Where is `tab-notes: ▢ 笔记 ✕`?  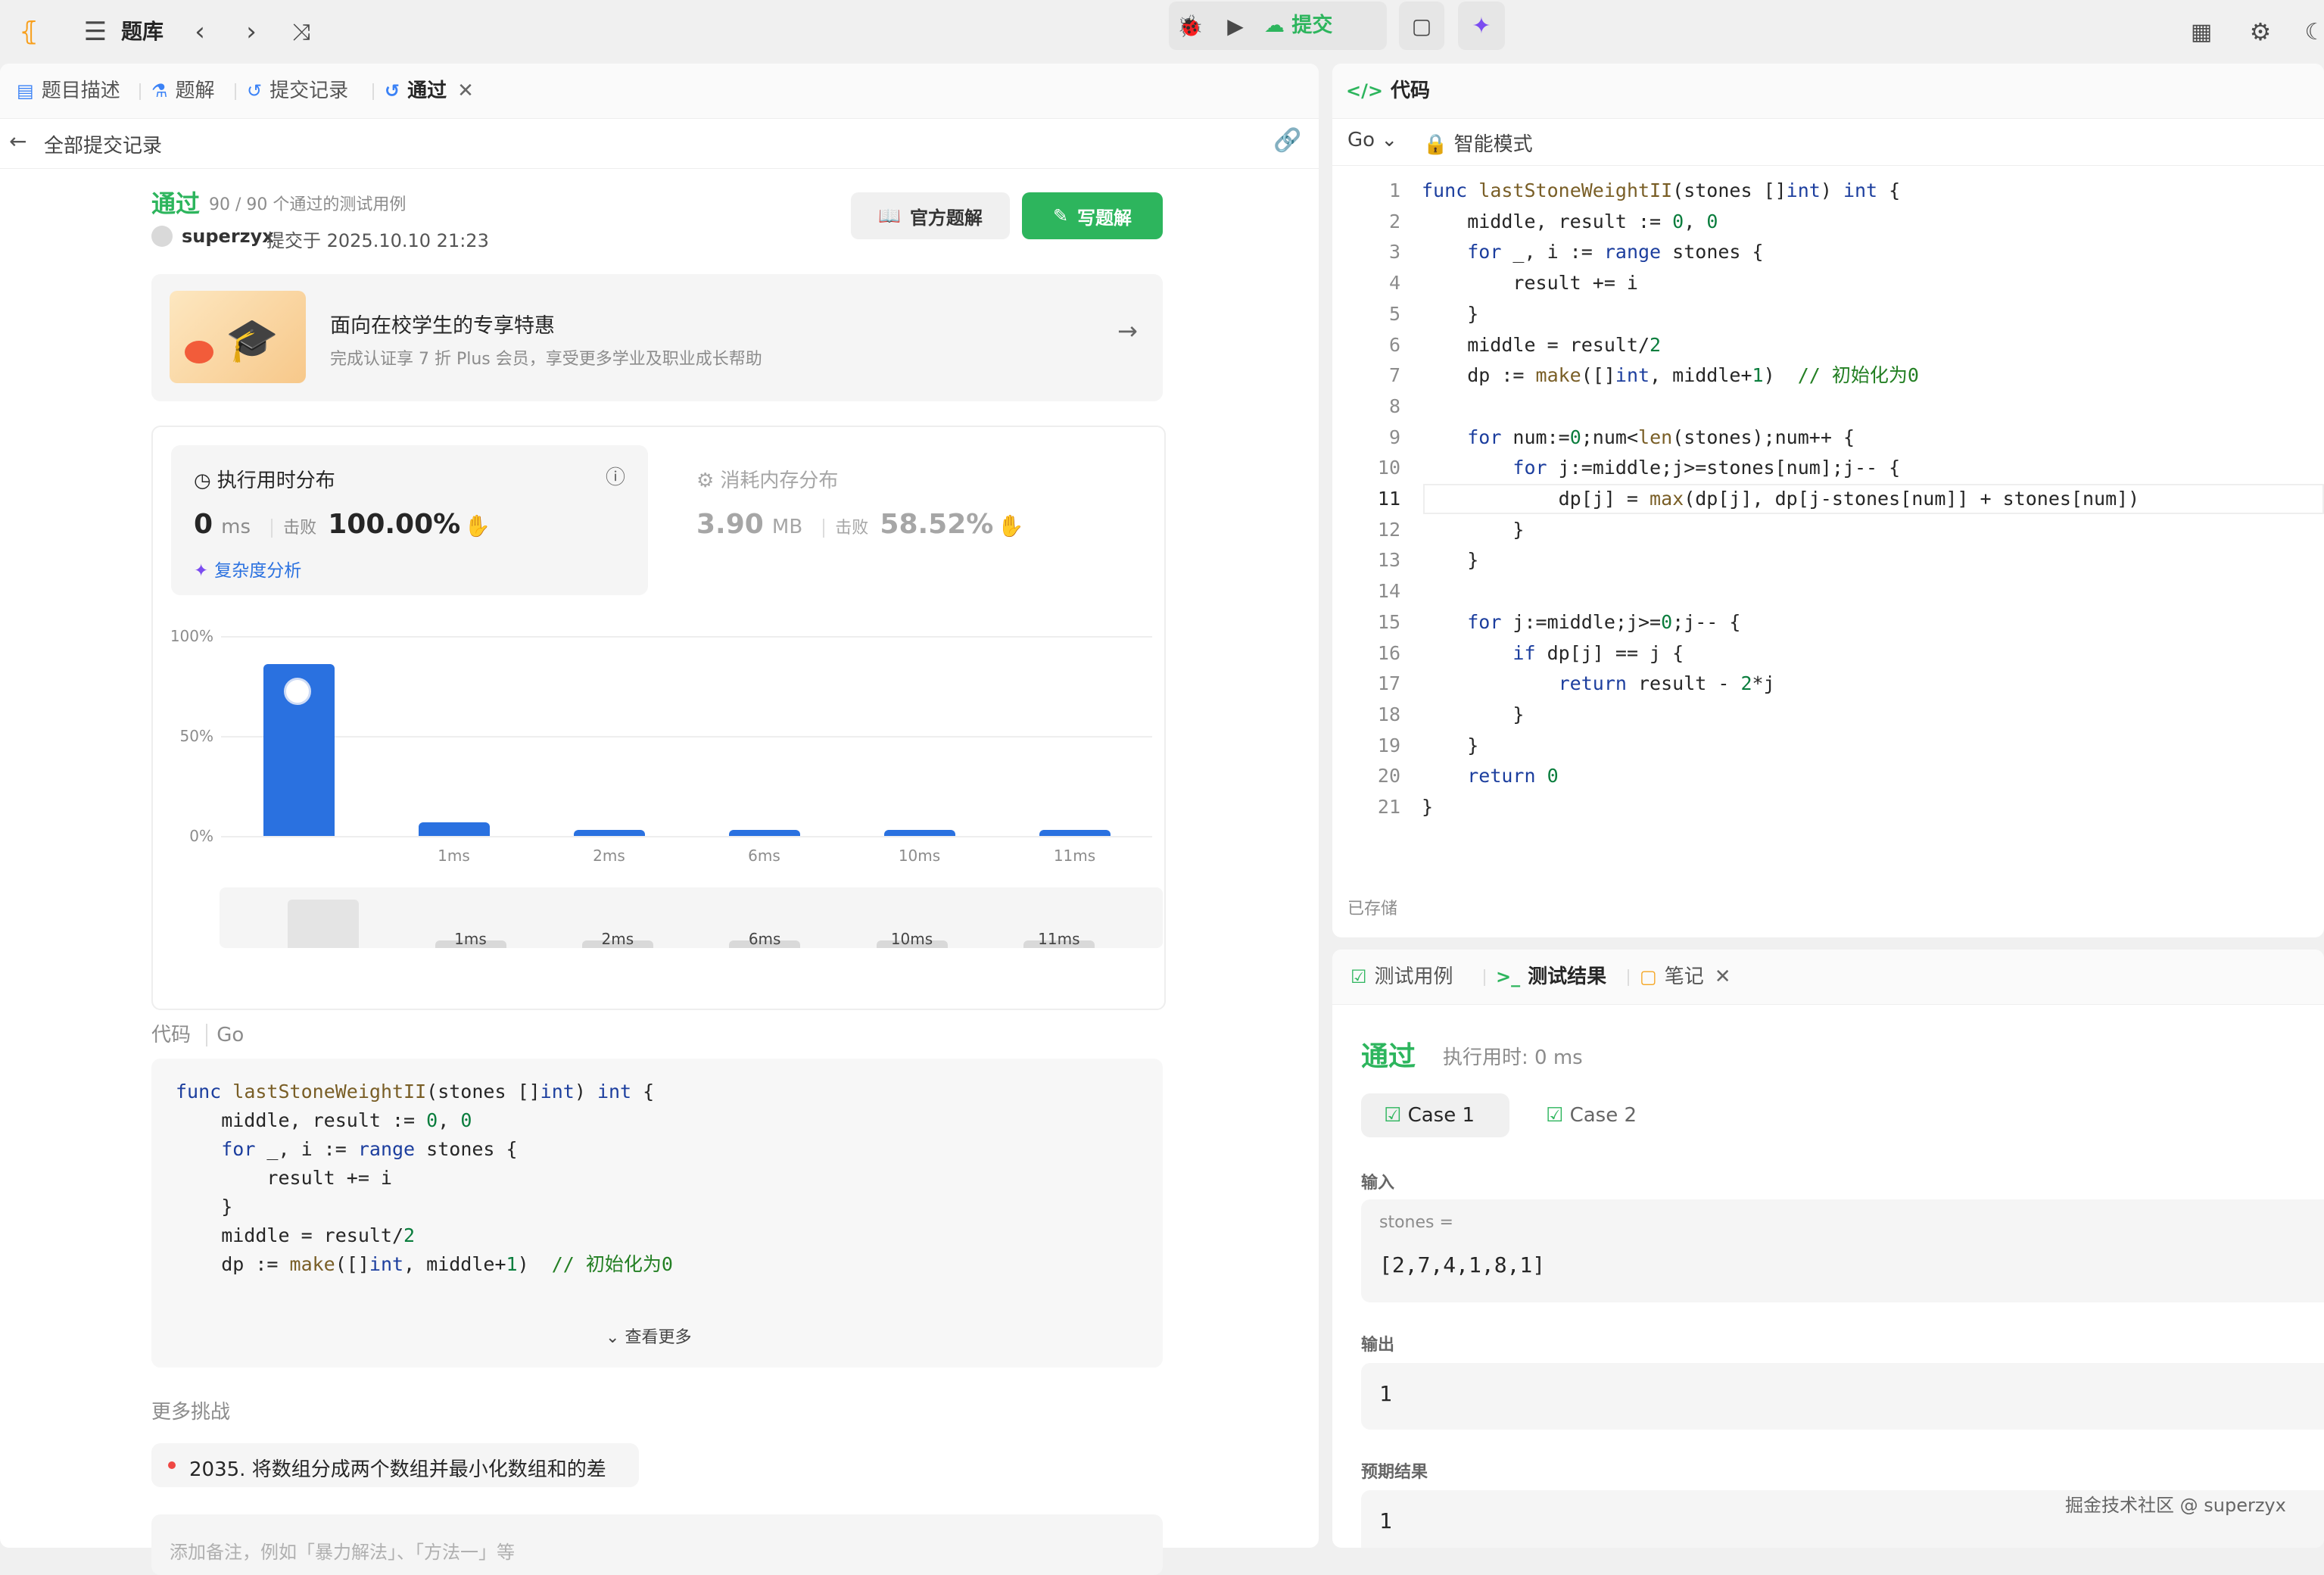 tab-notes: ▢ 笔记 ✕ is located at coordinates (1685, 977).